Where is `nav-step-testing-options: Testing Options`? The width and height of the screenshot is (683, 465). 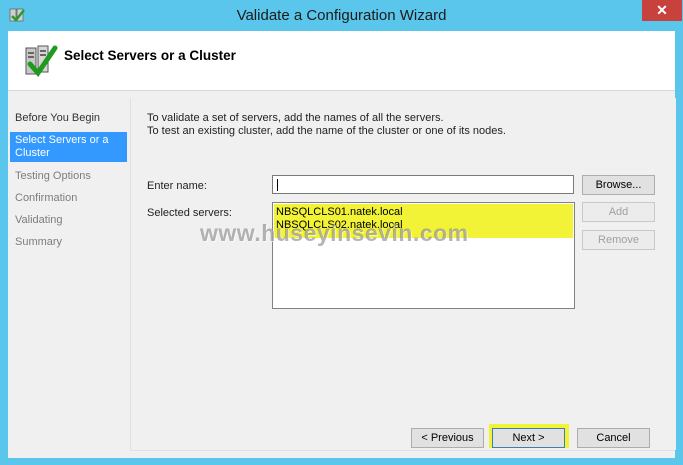
nav-step-testing-options: Testing Options is located at coordinates (53, 176).